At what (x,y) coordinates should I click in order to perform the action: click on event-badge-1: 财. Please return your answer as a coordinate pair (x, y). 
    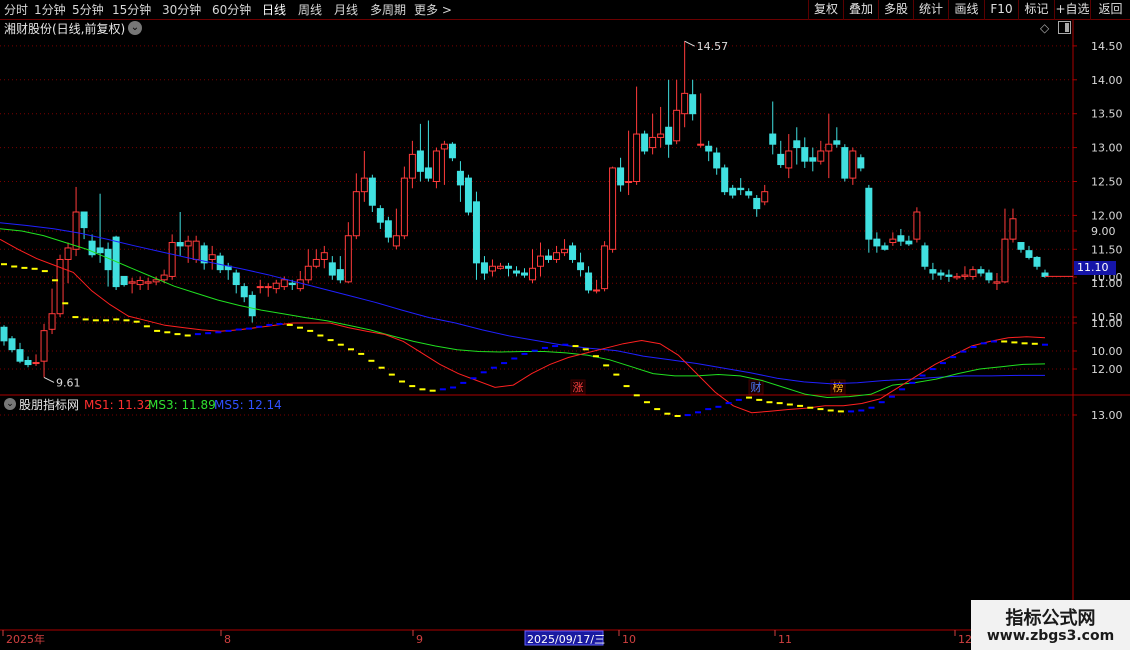
    Looking at the image, I should click on (756, 387).